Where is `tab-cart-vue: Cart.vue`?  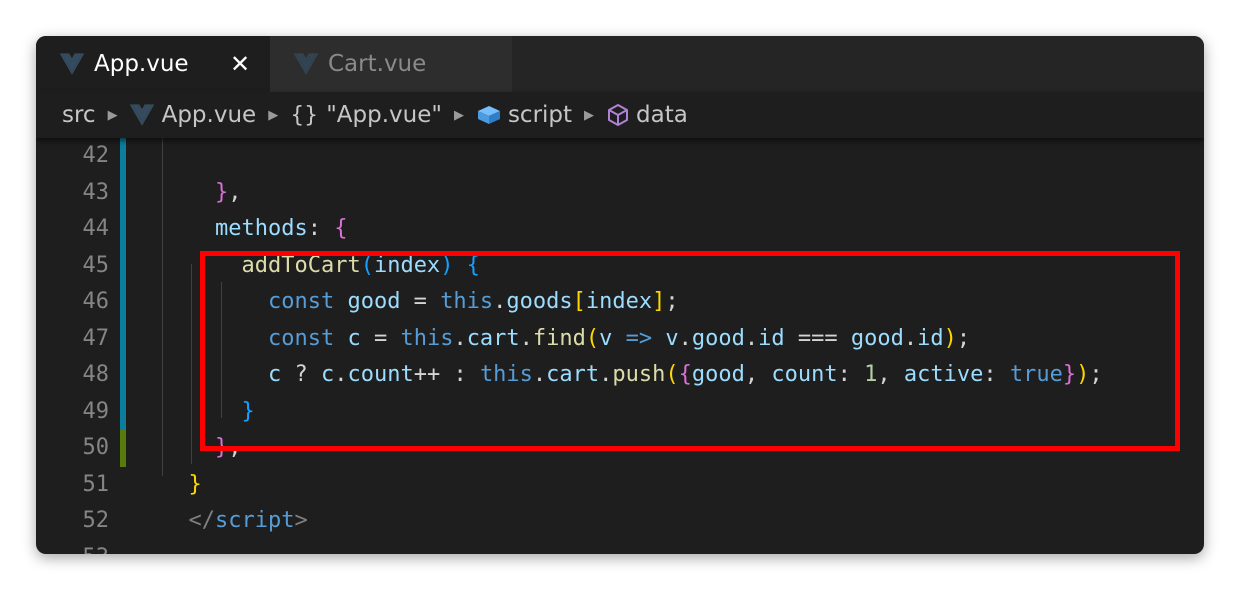
tab-cart-vue: Cart.vue is located at coordinates (391, 64).